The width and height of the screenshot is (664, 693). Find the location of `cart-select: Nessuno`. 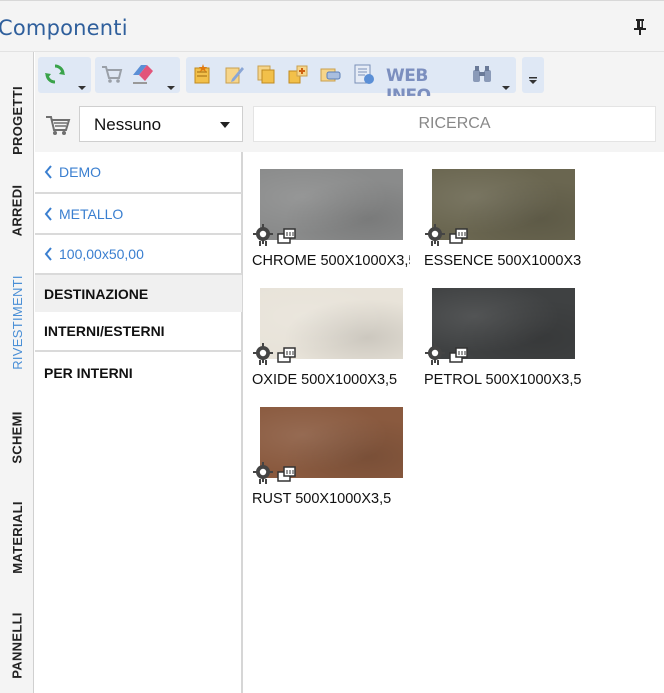

cart-select: Nessuno is located at coordinates (161, 124).